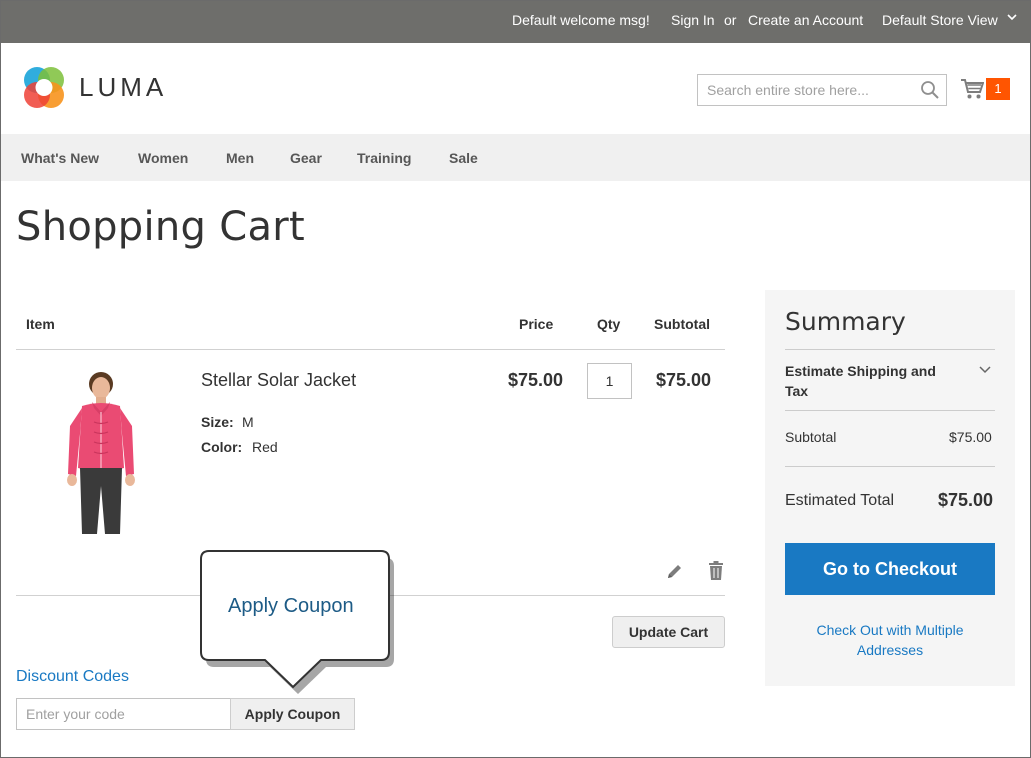 The height and width of the screenshot is (758, 1031). Describe the element at coordinates (536, 324) in the screenshot. I see `column-header-price: Price` at that location.